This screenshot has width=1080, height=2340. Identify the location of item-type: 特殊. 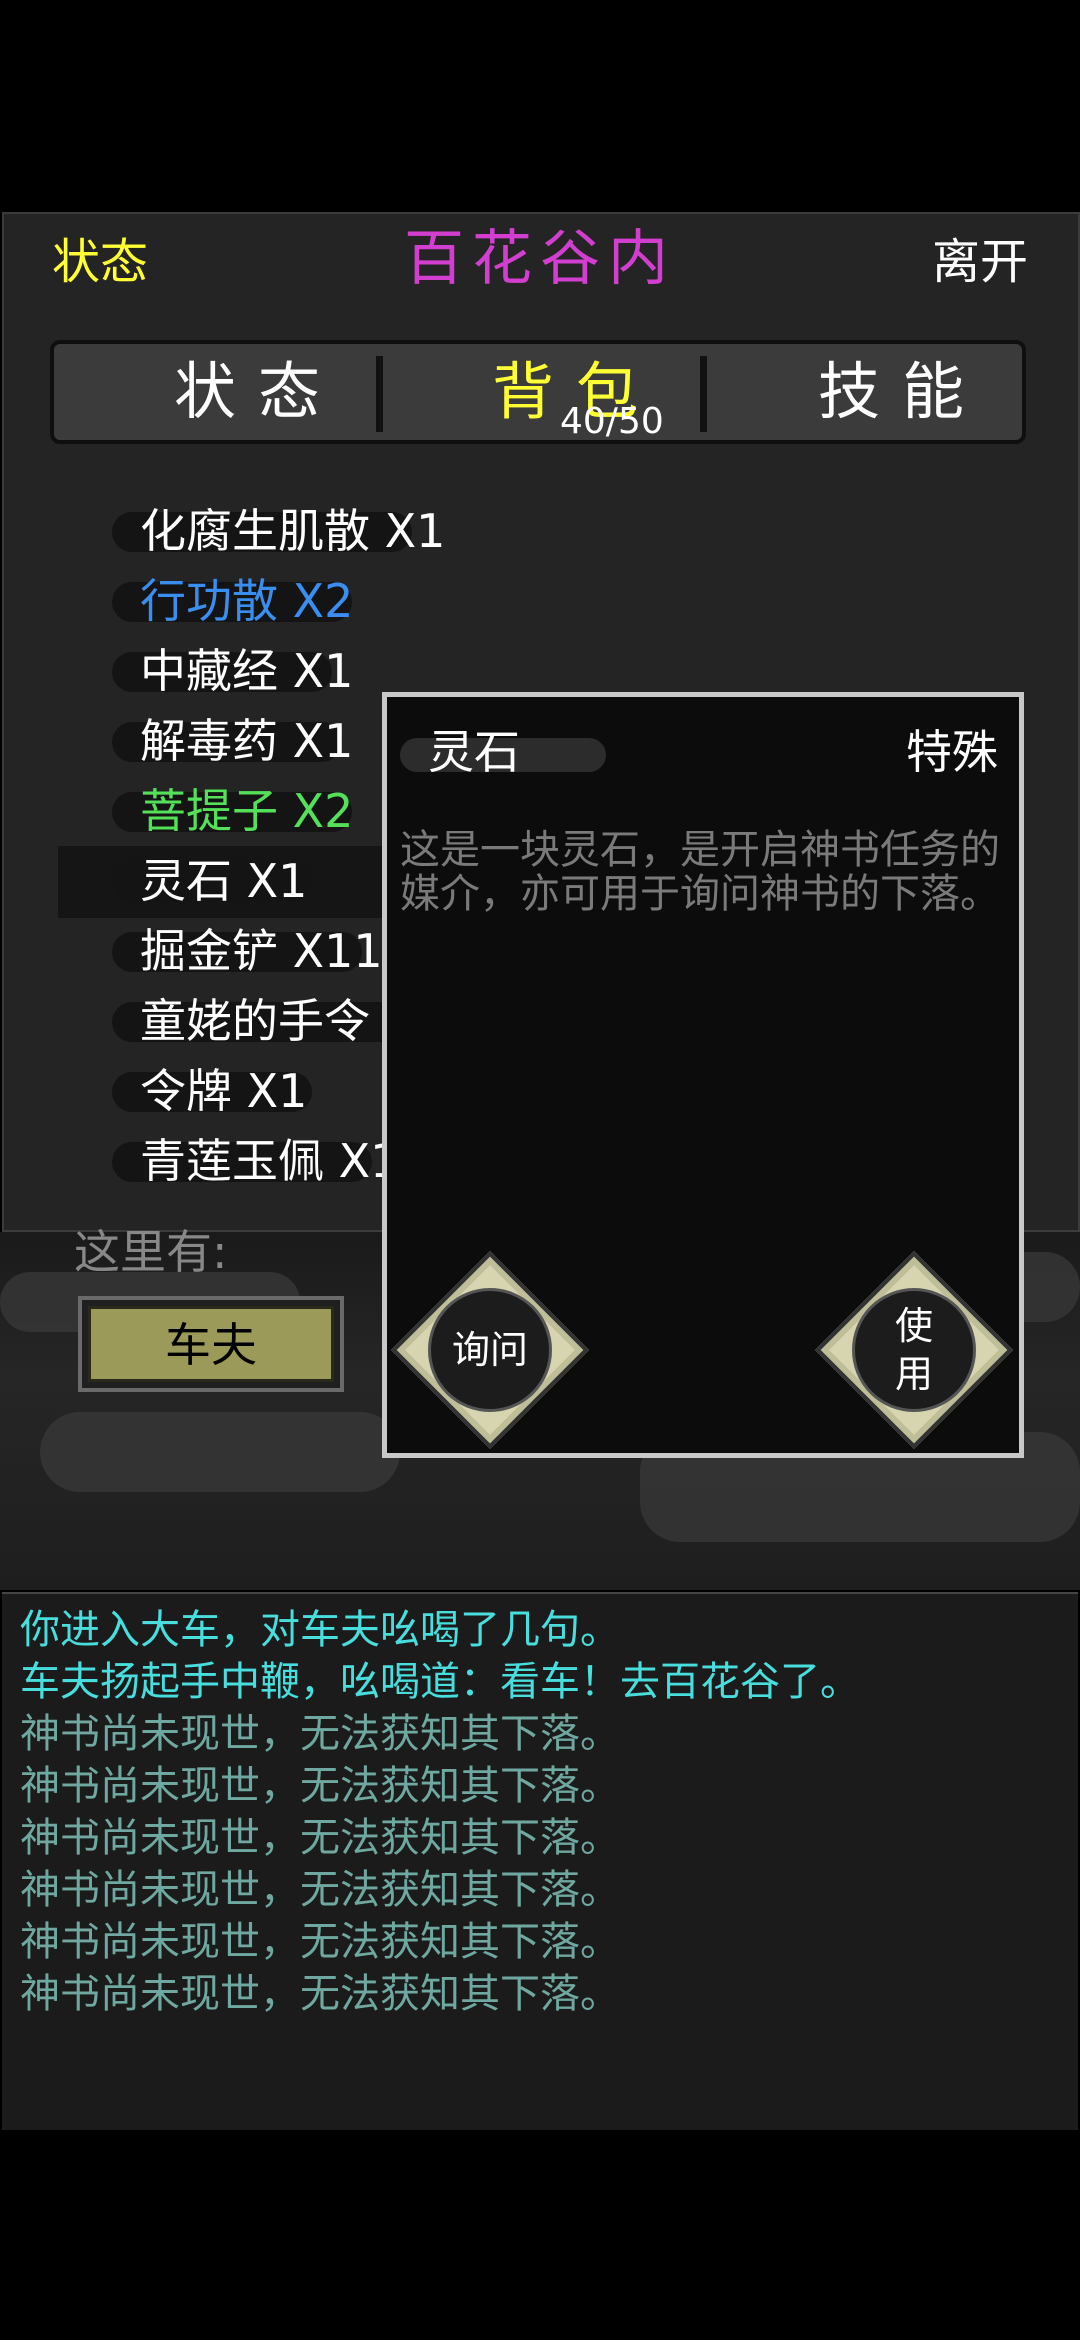
(952, 752).